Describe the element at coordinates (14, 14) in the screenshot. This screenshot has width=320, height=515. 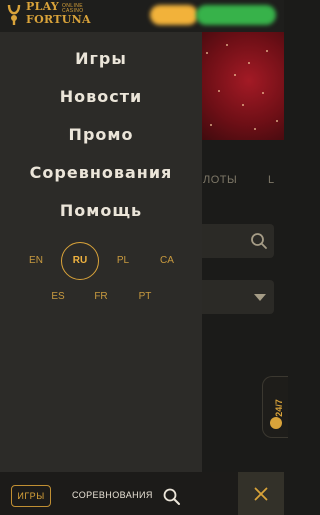
I see `logo-horseshoe-icon` at that location.